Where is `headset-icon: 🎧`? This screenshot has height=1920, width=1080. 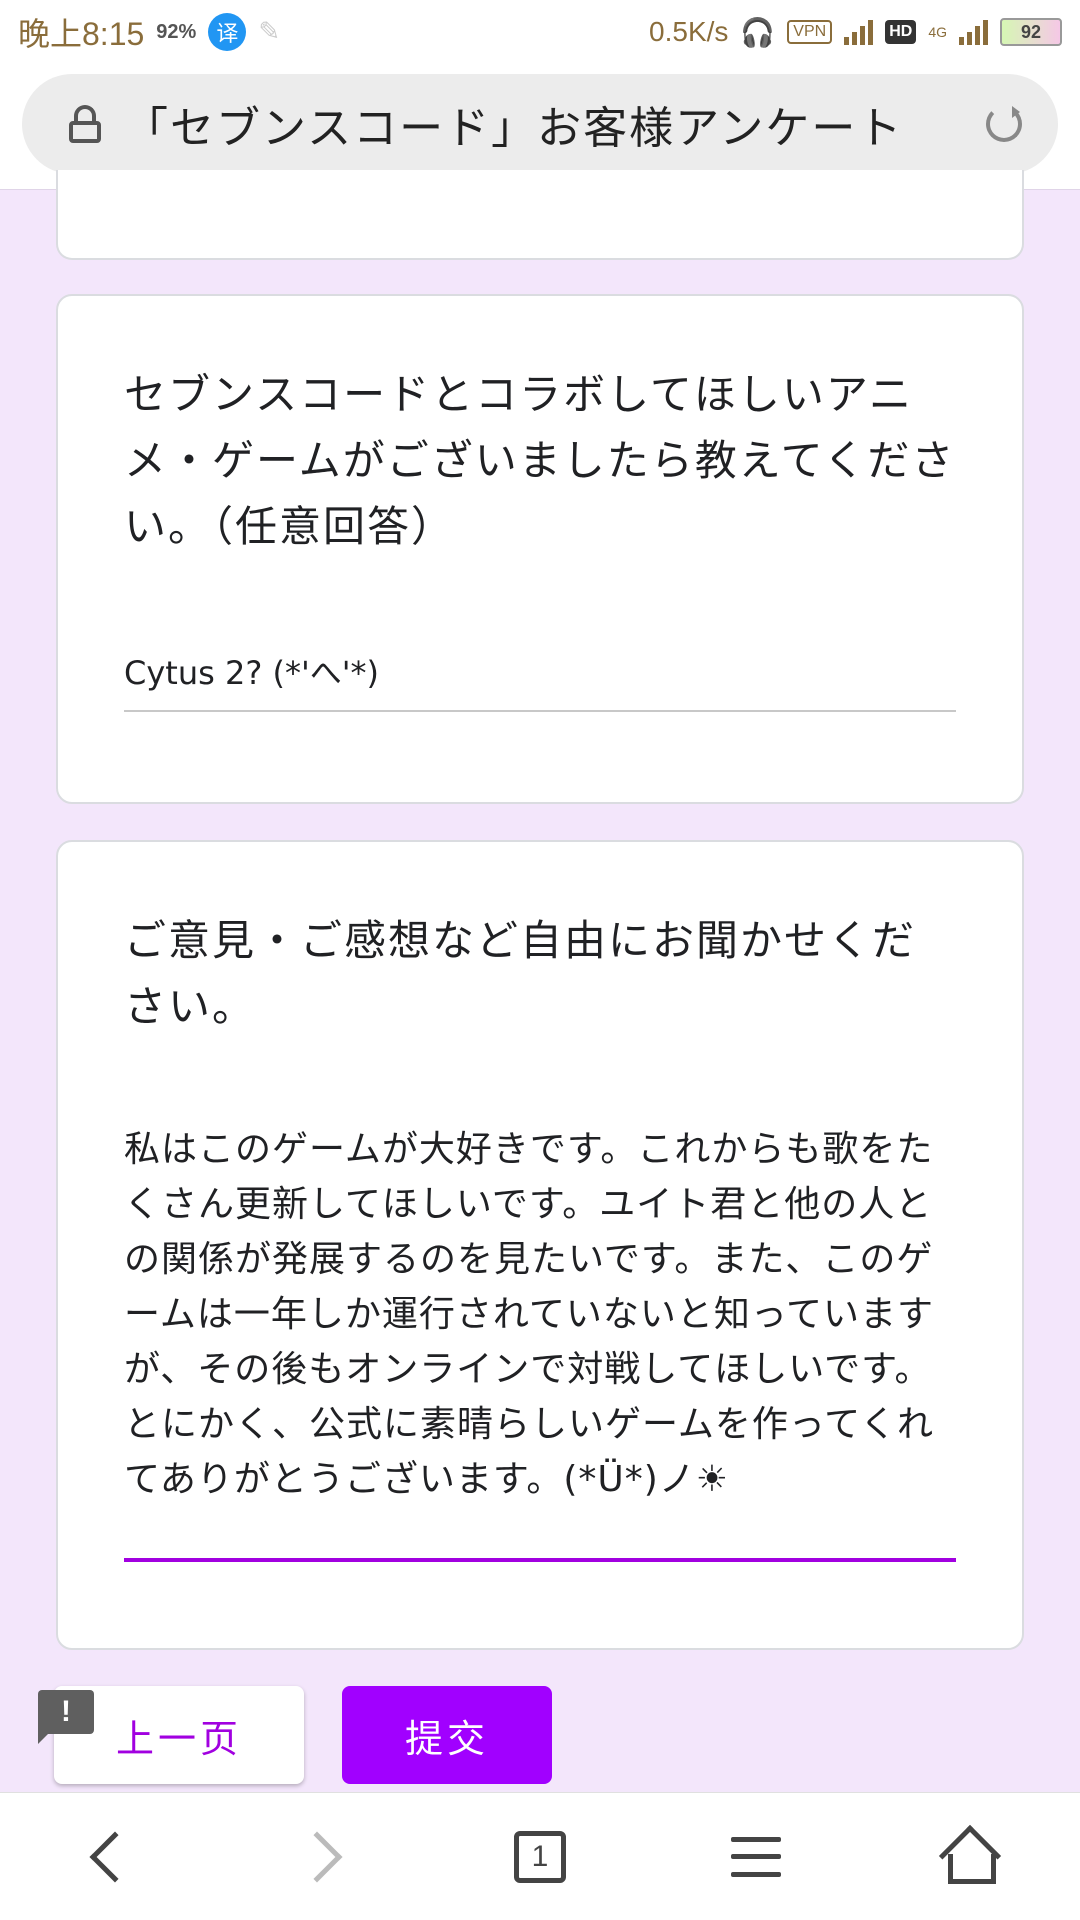
headset-icon: 🎧 is located at coordinates (758, 32).